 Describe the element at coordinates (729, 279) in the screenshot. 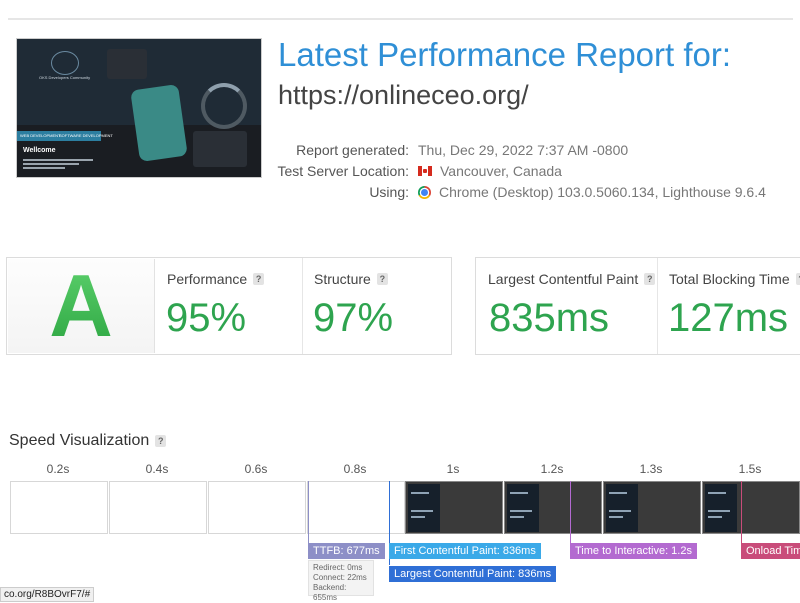

I see `tbt-label-text: Total Blocking Time` at that location.